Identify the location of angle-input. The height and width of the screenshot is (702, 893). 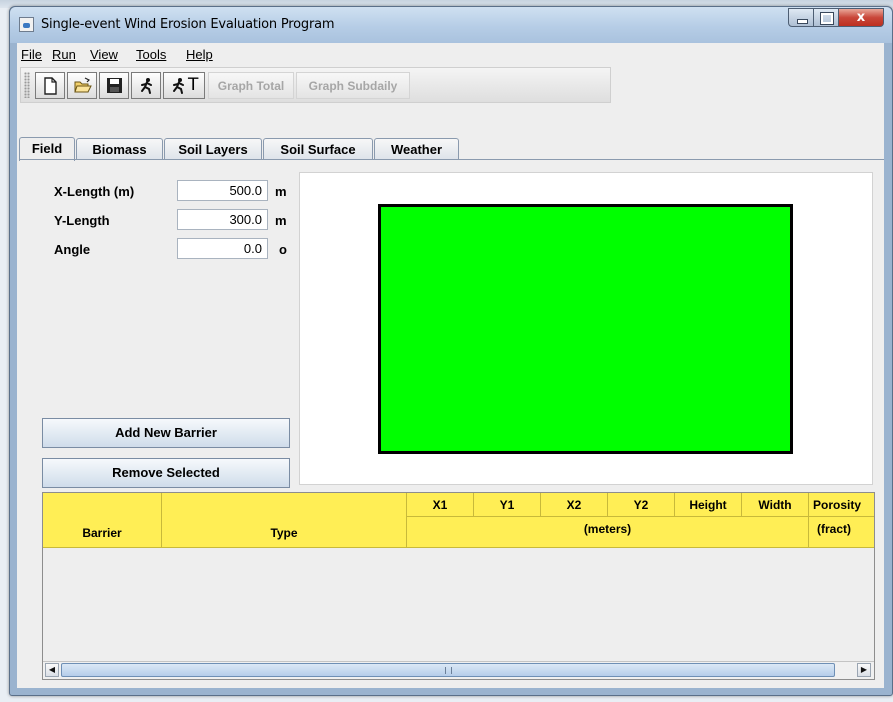
(222, 248).